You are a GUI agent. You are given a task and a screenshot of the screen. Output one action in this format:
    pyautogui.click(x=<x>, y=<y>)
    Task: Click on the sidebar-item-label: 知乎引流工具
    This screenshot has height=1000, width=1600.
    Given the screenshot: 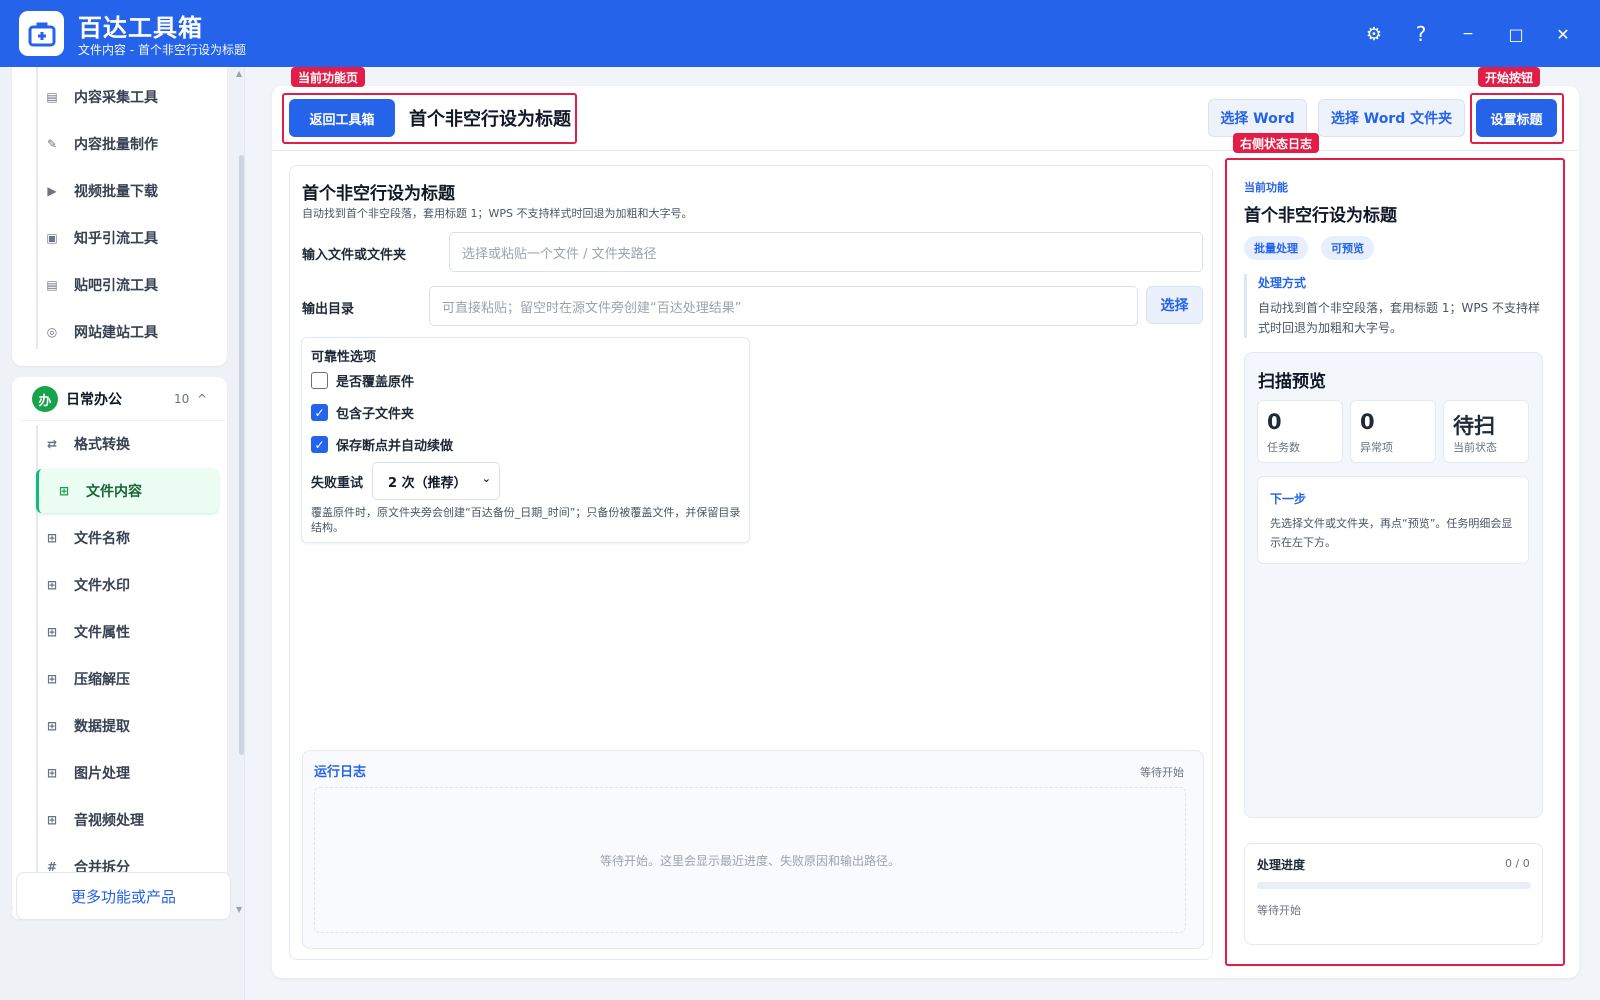 What is the action you would take?
    pyautogui.click(x=116, y=239)
    